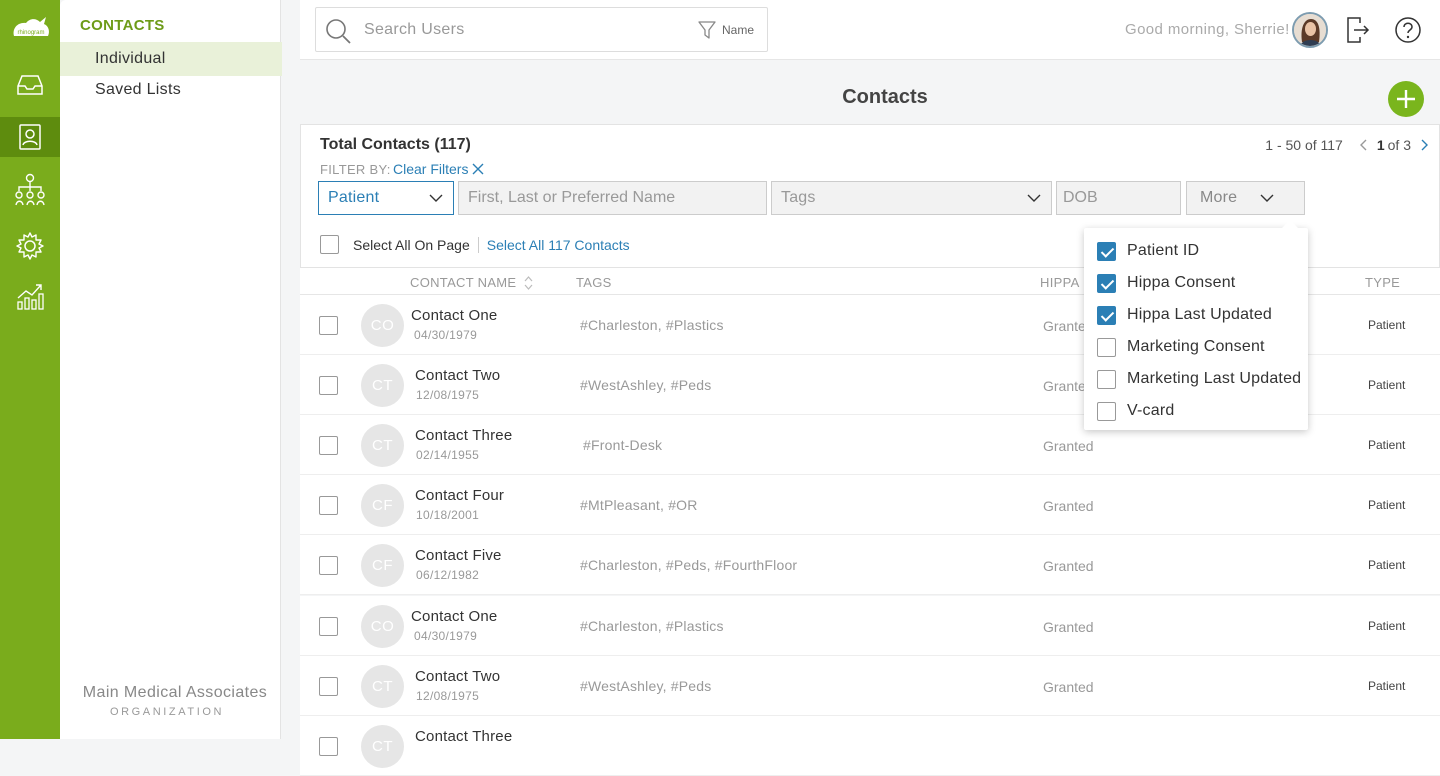 This screenshot has height=776, width=1440. What do you see at coordinates (870, 746) in the screenshot?
I see `table-row: CT Contact Three` at bounding box center [870, 746].